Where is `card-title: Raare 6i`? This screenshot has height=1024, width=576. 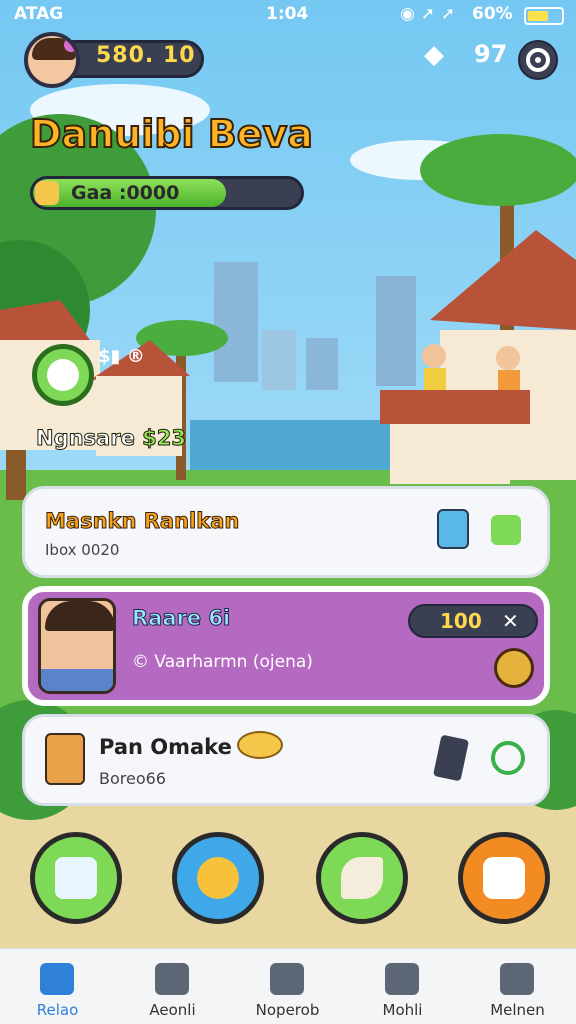 card-title: Raare 6i is located at coordinates (181, 618).